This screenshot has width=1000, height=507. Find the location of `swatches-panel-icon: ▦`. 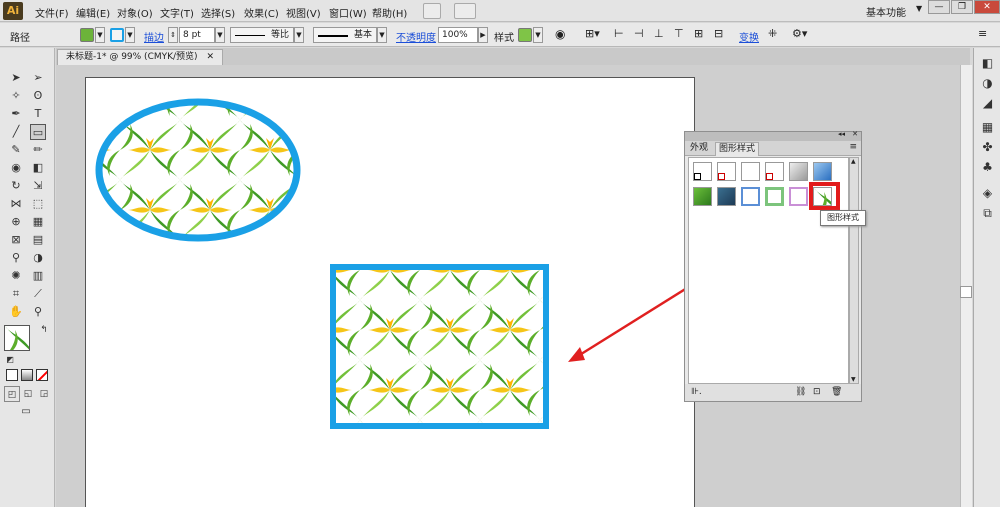

swatches-panel-icon: ▦ is located at coordinates (987, 127).